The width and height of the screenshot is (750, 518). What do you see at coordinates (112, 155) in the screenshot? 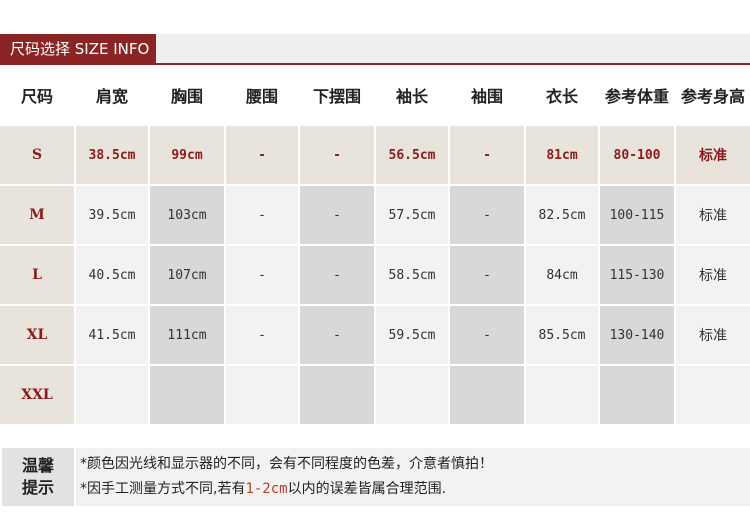
I see `table-cell: 38.5cm` at bounding box center [112, 155].